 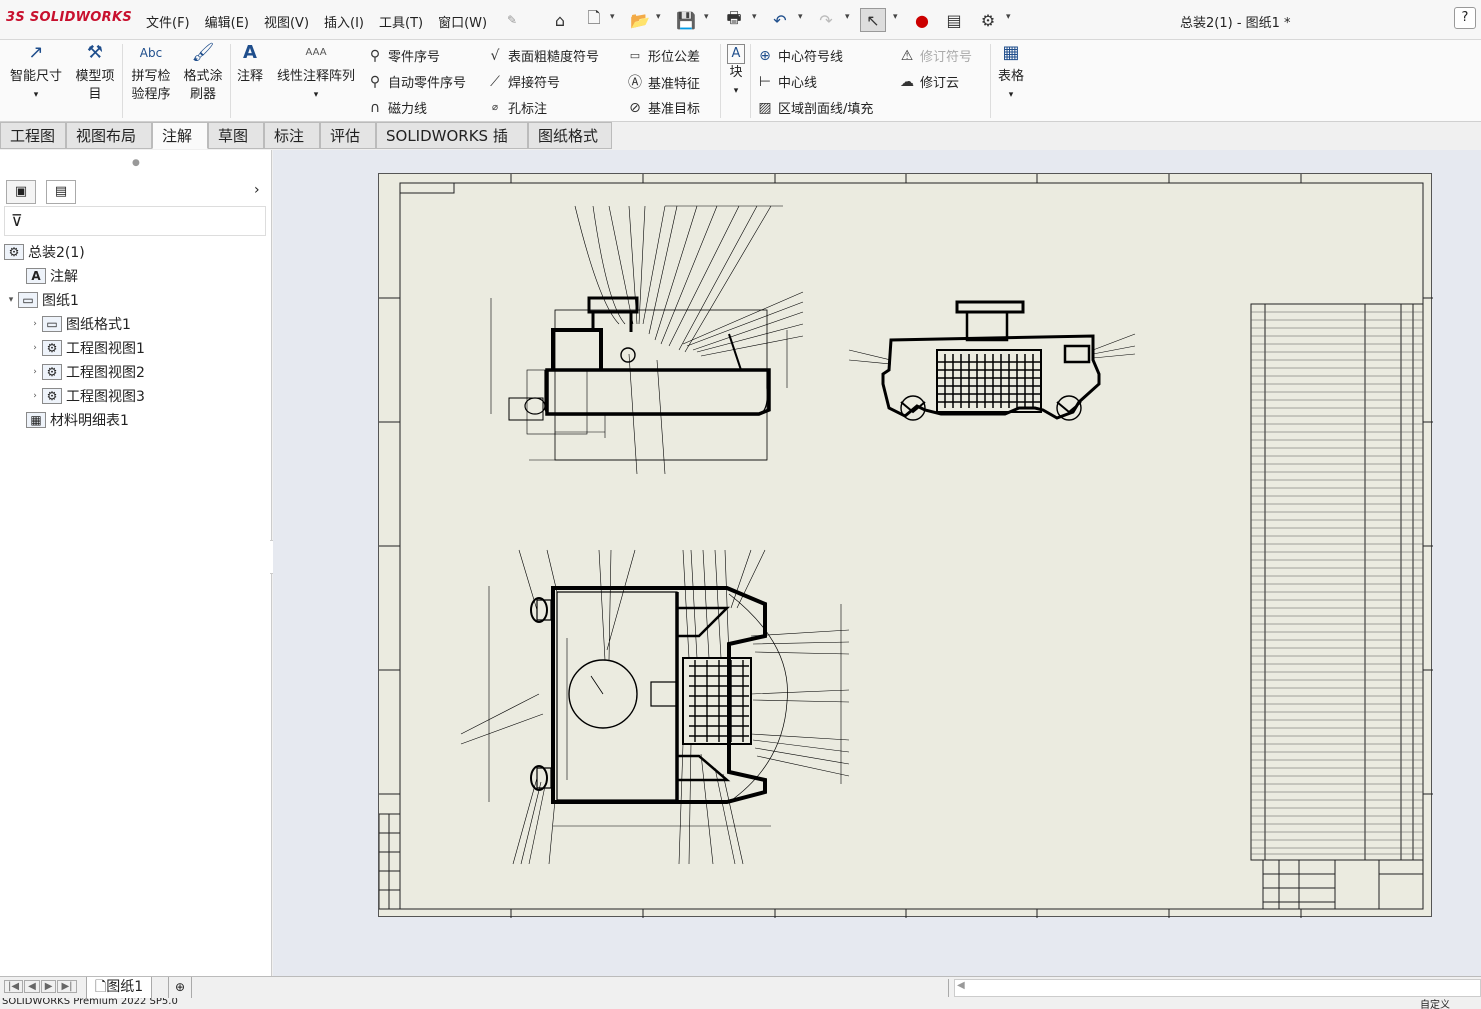 I want to click on first-sheet-icon: |◀, so click(x=14, y=986).